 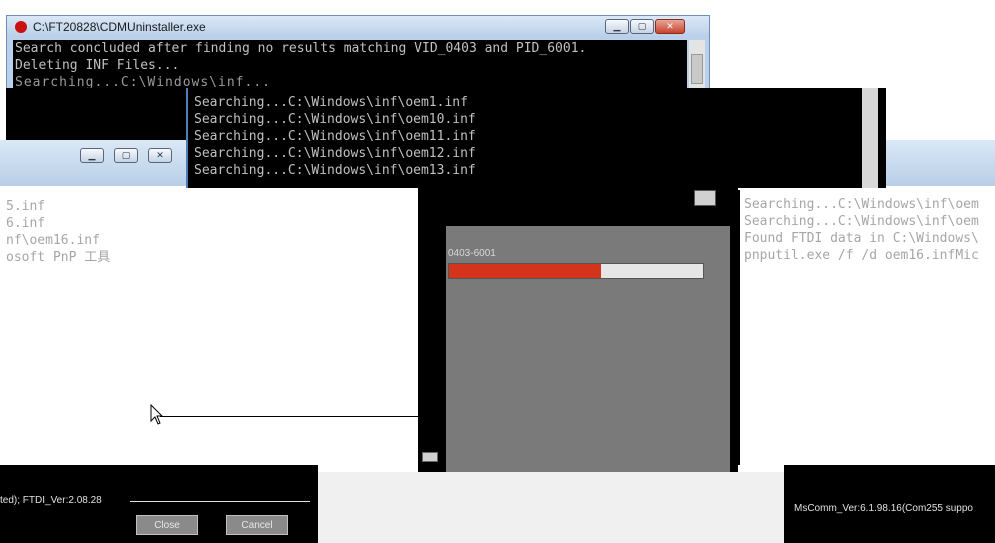 I want to click on mouse-cursor-icon, so click(x=157, y=414).